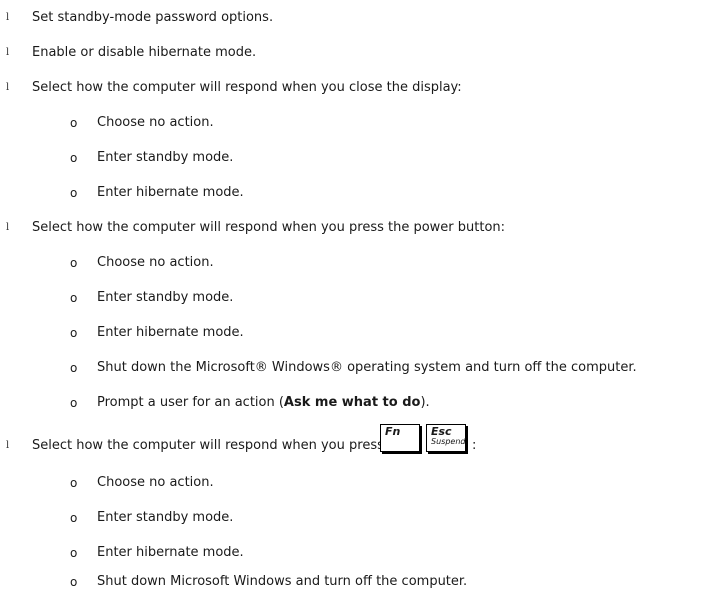 The height and width of the screenshot is (592, 720). I want to click on keys-colon: :, so click(474, 445).